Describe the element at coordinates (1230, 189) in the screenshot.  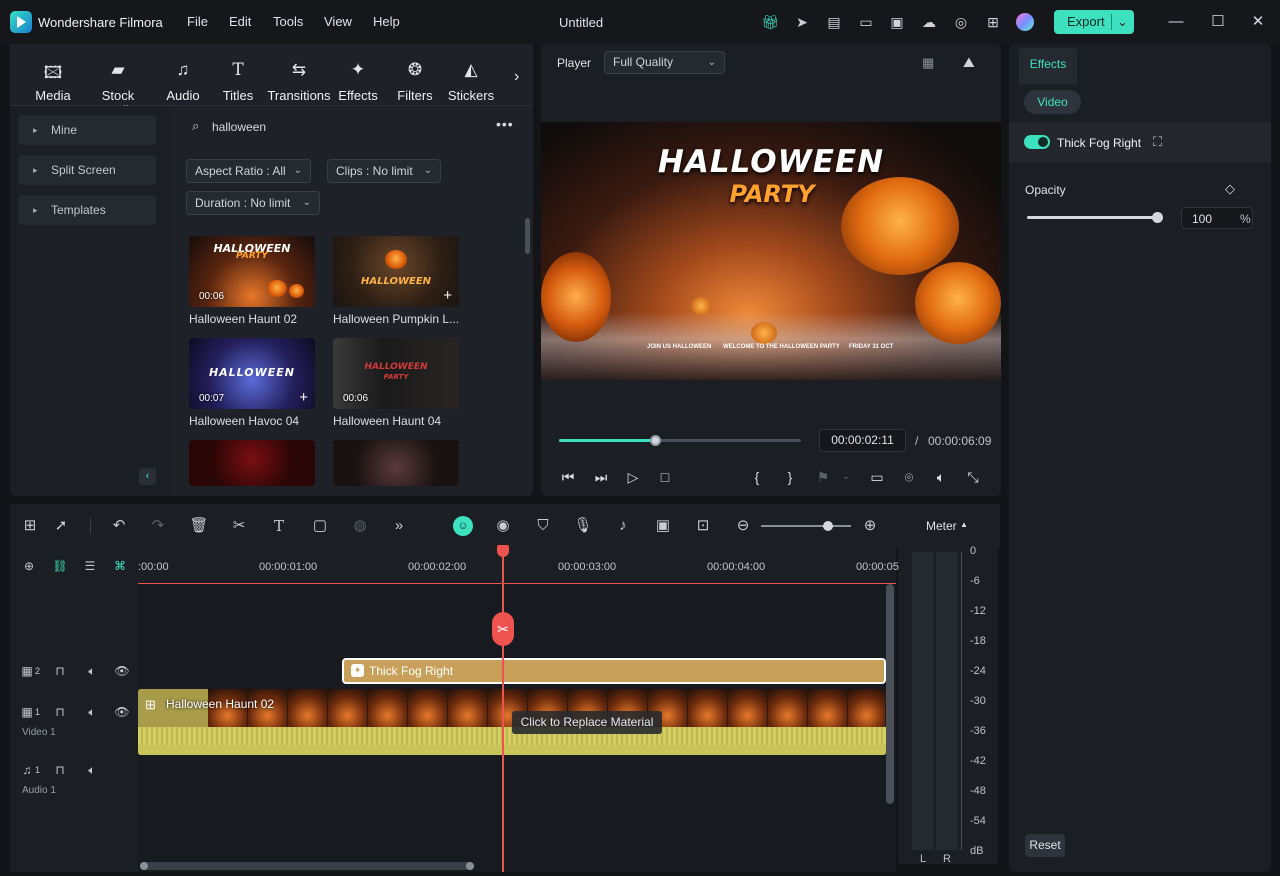
I see `keyframe-diamond-icon: ◇` at that location.